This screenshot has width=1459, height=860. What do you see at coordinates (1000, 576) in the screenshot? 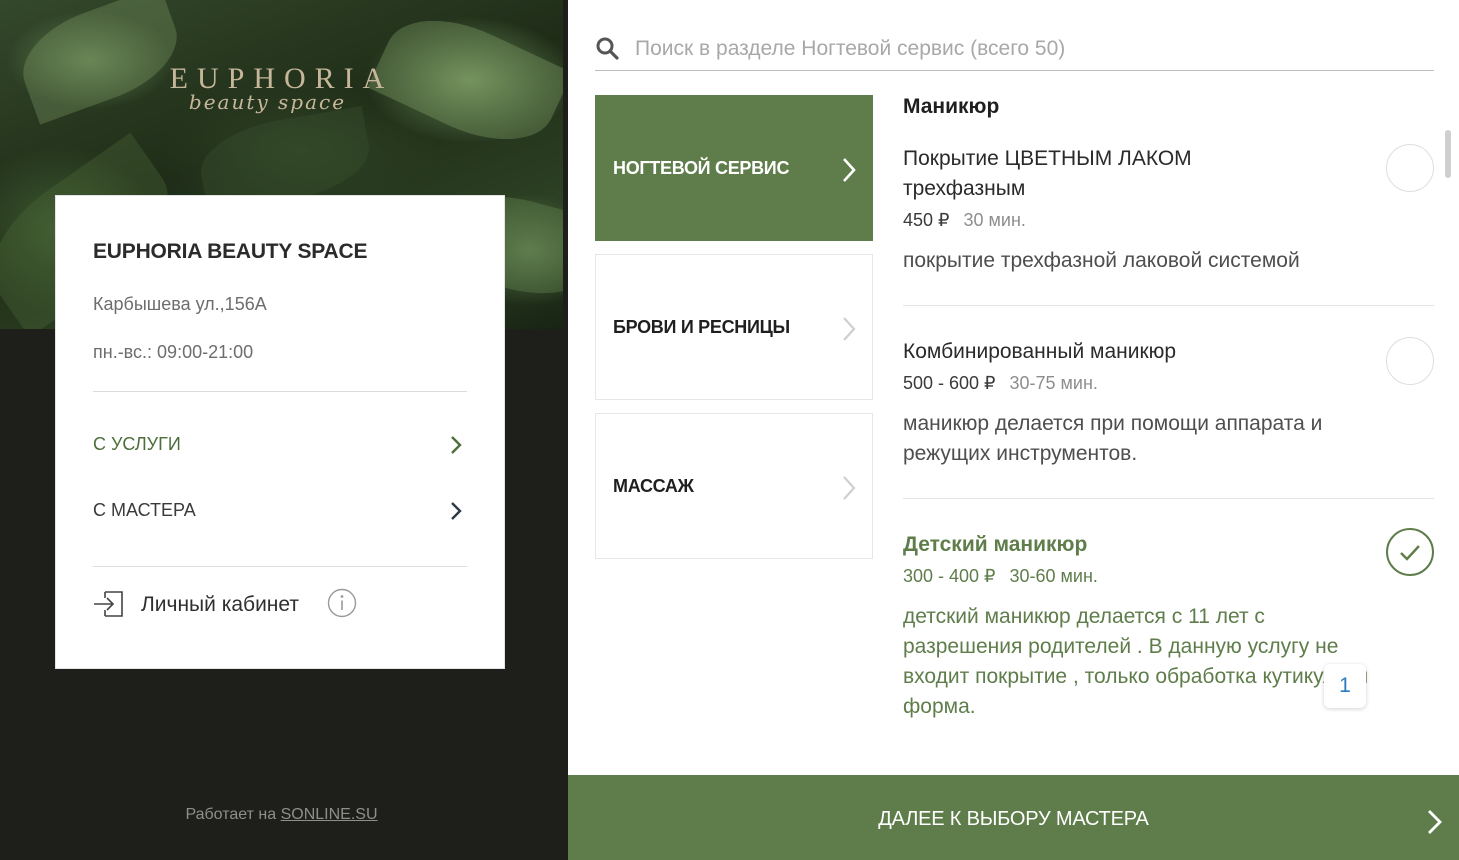
I see `service-meta: 300 - 400 ₽ 30-60 мин.` at bounding box center [1000, 576].